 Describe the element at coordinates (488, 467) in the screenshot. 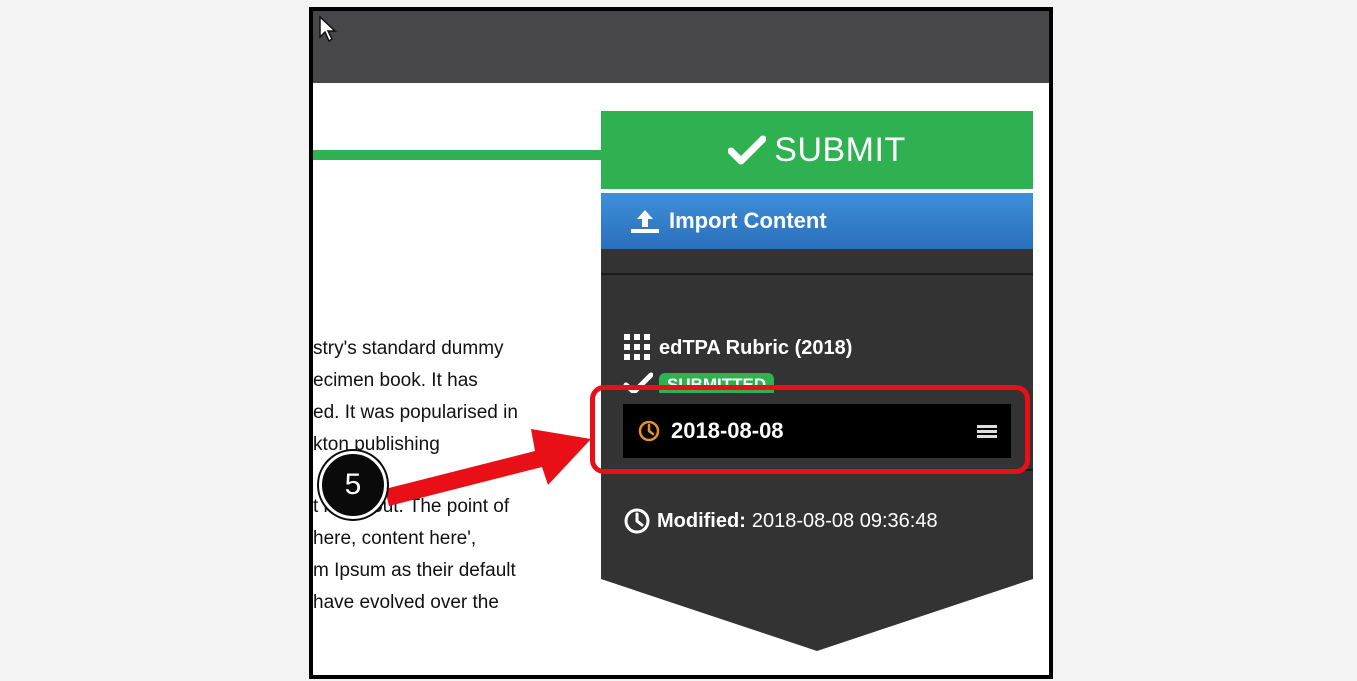

I see `annotation-arrow` at that location.